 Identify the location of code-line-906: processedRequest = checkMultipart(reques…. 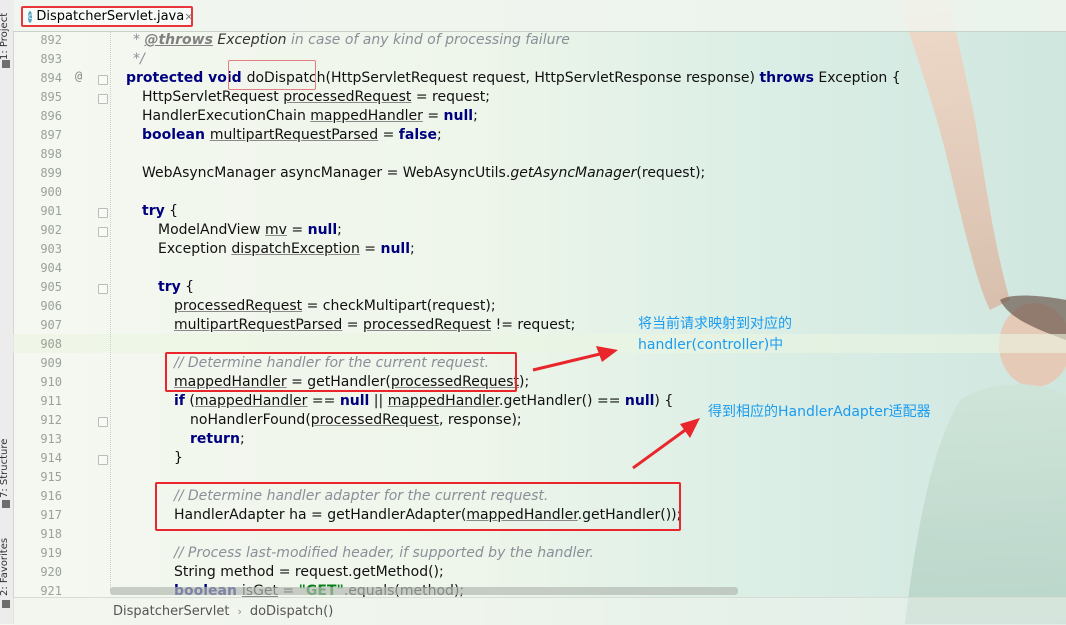
(335, 306).